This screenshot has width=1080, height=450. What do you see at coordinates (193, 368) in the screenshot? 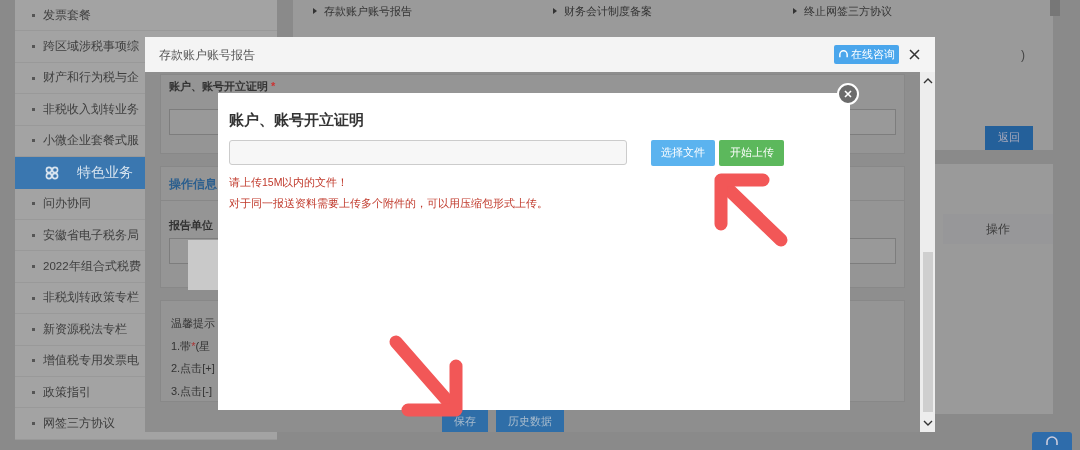
I see `tip-line: 2.点击[+]` at bounding box center [193, 368].